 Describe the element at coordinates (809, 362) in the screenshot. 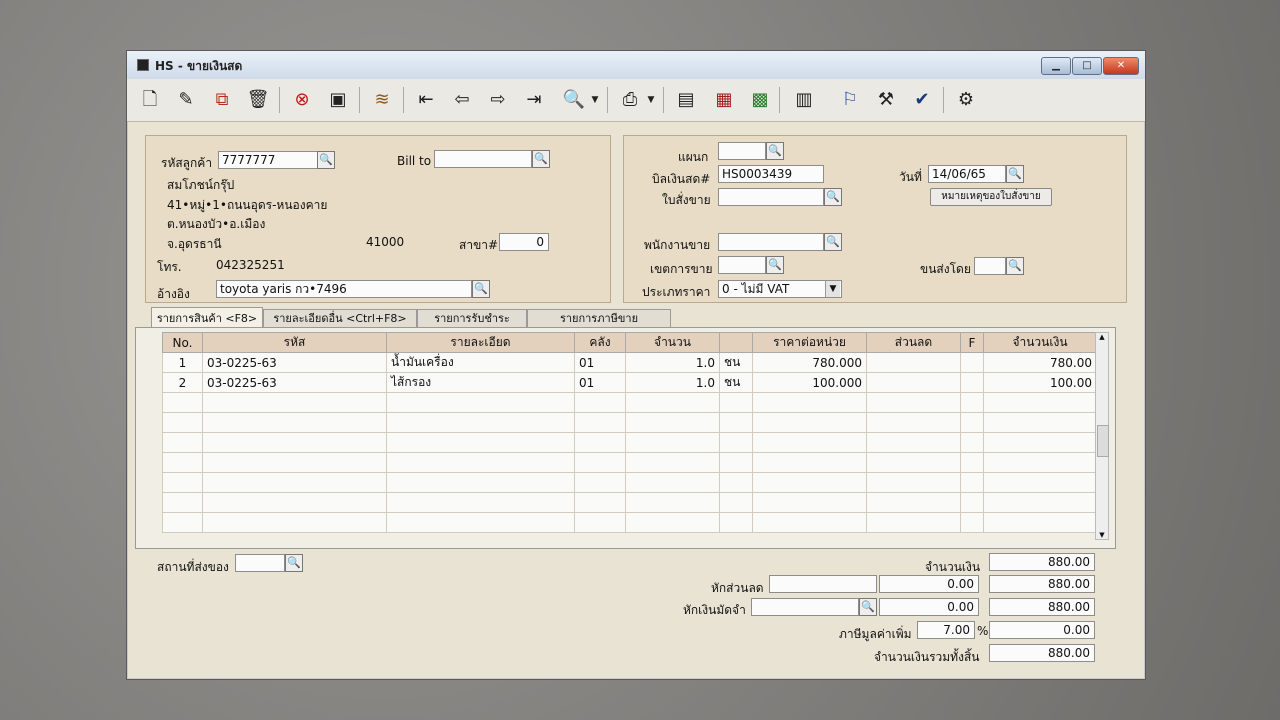

I see `cell-unit-price: 780.000` at that location.